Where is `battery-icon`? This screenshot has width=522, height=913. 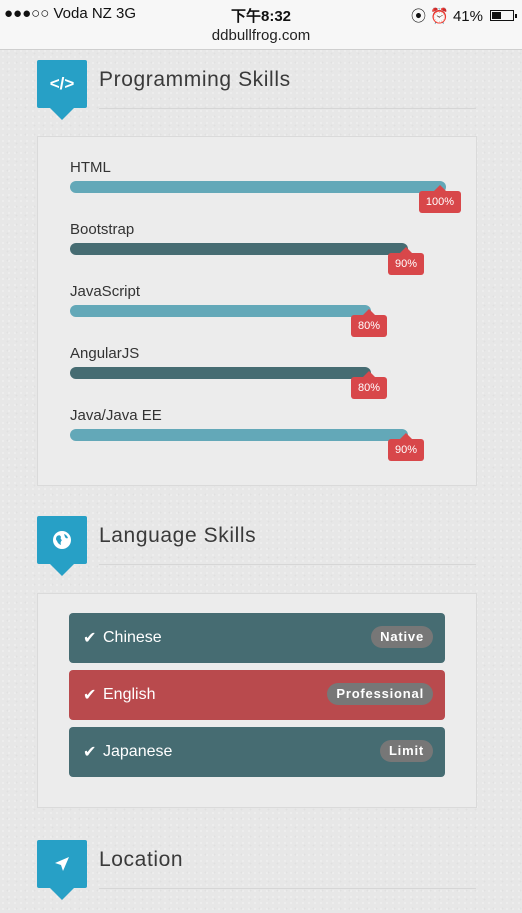
battery-icon is located at coordinates (503, 15).